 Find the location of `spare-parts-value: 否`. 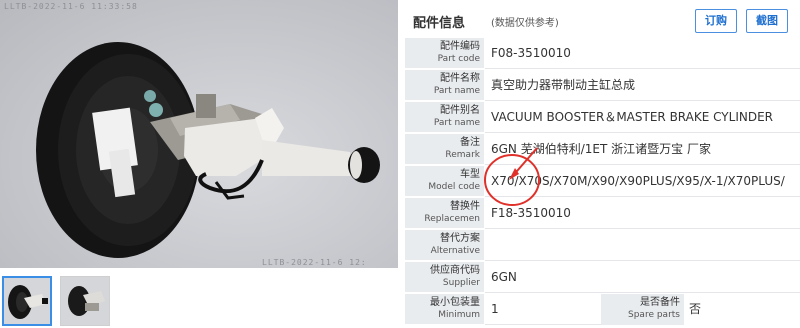

spare-parts-value: 否 is located at coordinates (695, 309).